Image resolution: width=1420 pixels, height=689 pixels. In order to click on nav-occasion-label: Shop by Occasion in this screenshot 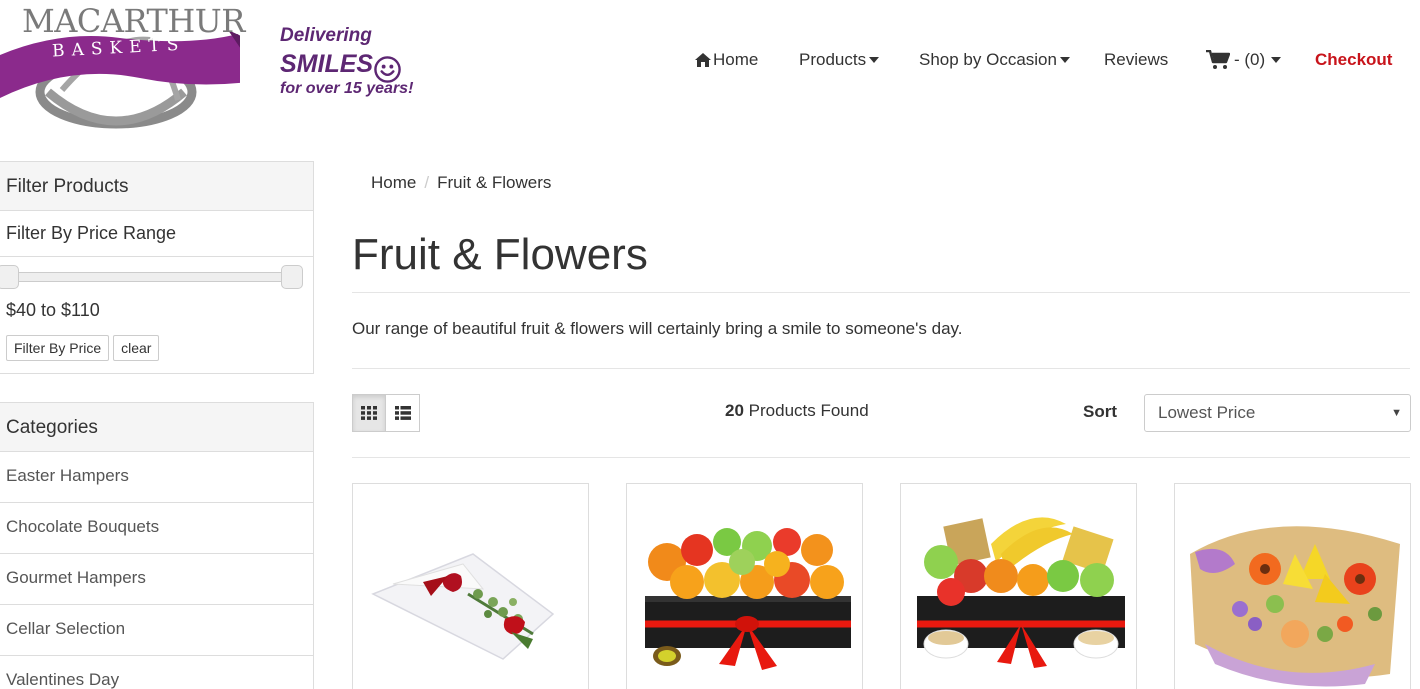, I will do `click(988, 59)`.